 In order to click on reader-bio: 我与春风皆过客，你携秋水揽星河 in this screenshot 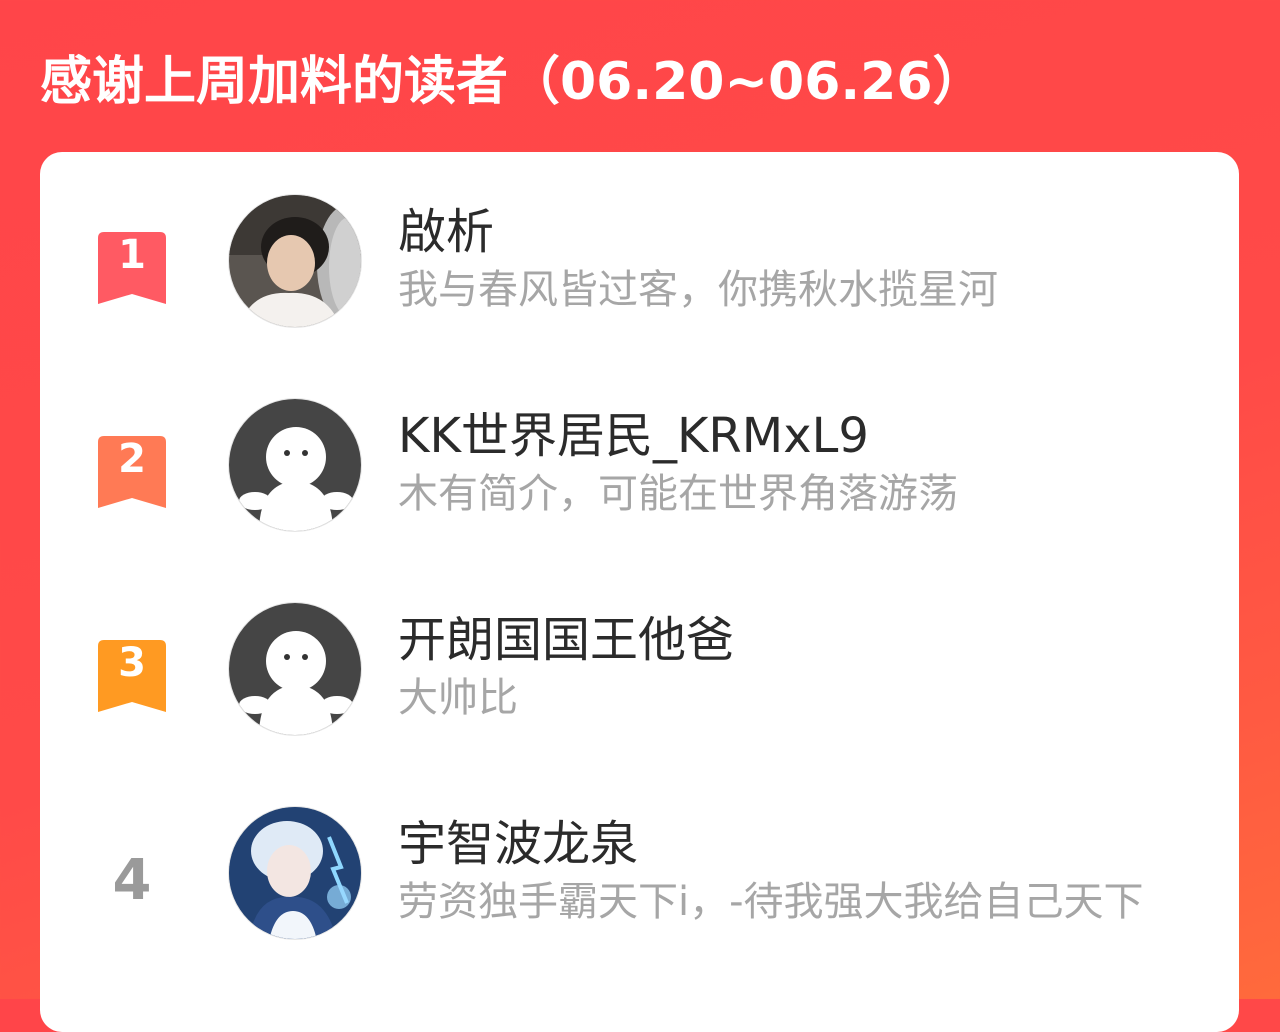, I will do `click(698, 290)`.